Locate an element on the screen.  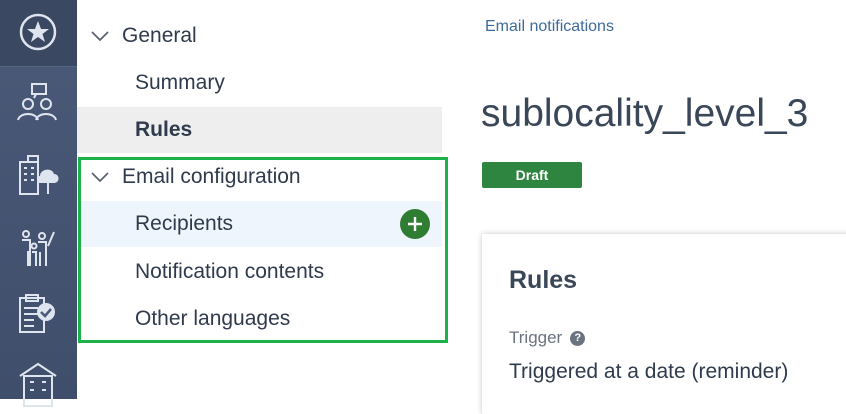
nav-item-other-languages: Other languages is located at coordinates (259, 319).